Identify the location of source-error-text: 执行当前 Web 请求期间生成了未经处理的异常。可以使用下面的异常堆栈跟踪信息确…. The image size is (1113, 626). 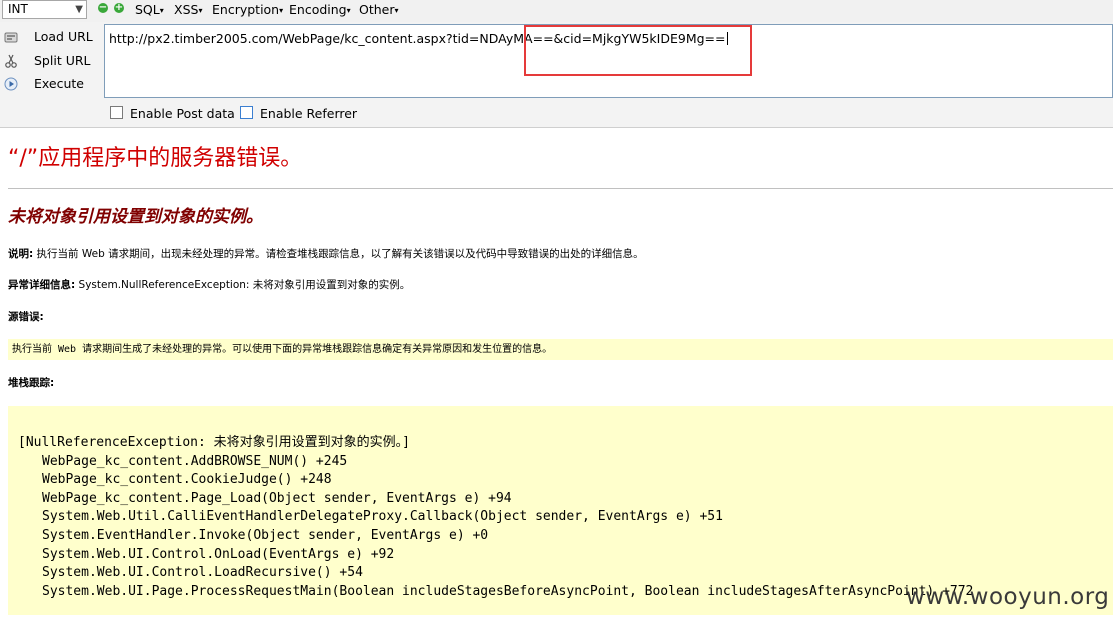
(282, 349).